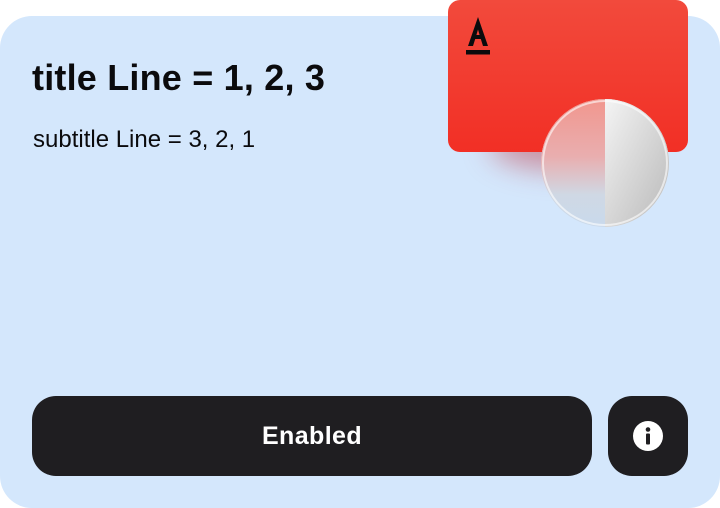  What do you see at coordinates (179, 77) in the screenshot?
I see `card-title: title Line = 1, 2, 3` at bounding box center [179, 77].